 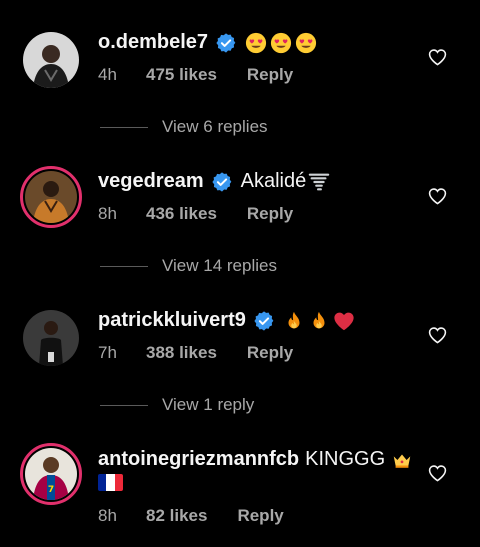 I want to click on comment-line: antoinegriezmannfcb KINGGG, so click(x=255, y=459).